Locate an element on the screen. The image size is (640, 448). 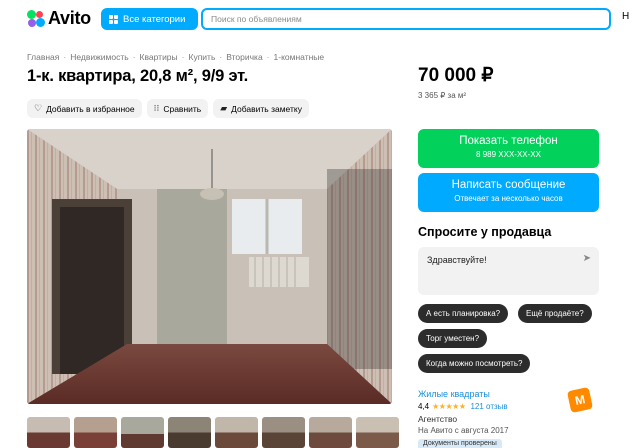
breadcrumb-item: Купить is located at coordinates (202, 57).